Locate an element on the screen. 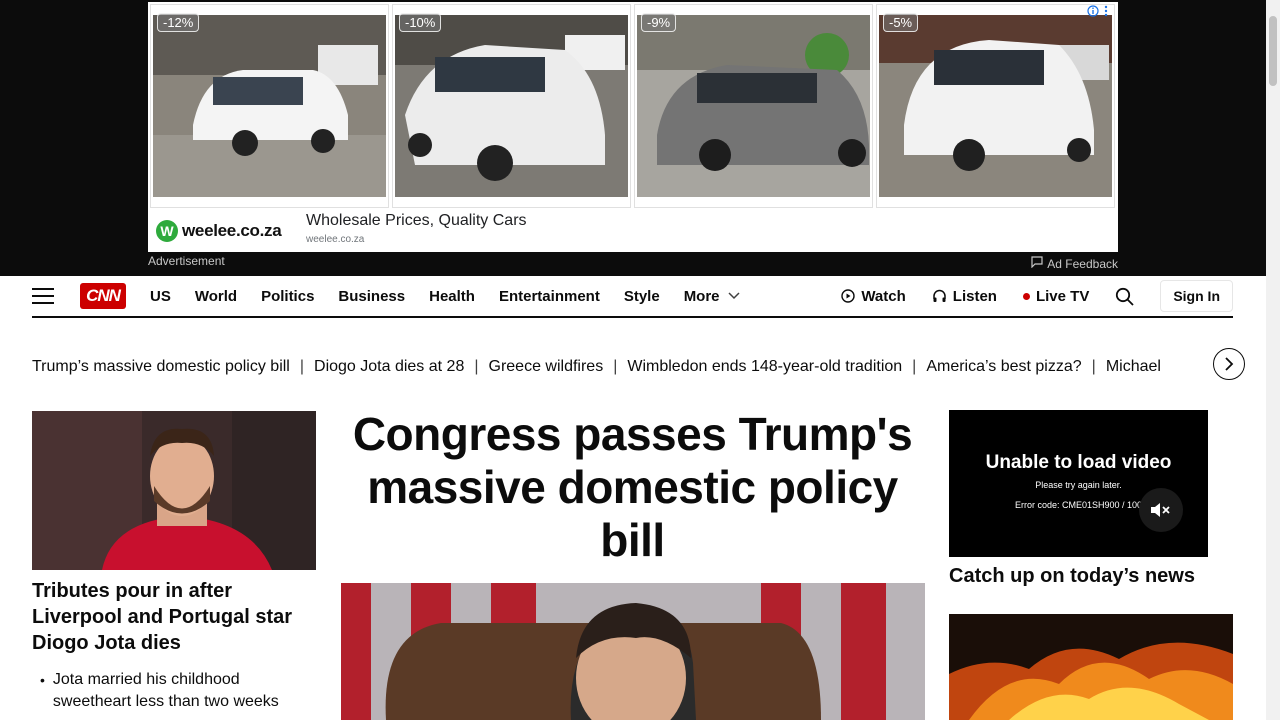 This screenshot has height=720, width=1280. video-caption: Catch up on today’s news is located at coordinates (1072, 576).